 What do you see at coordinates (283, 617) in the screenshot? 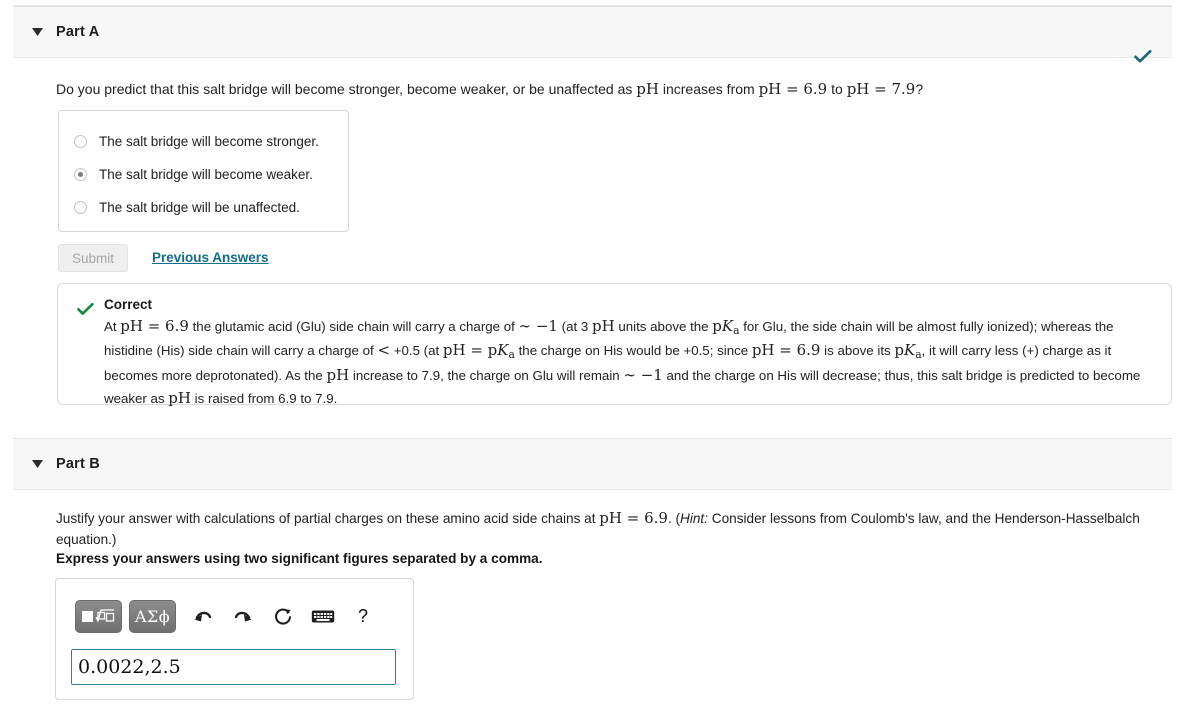
I see `reset-circular-arrow-icon` at bounding box center [283, 617].